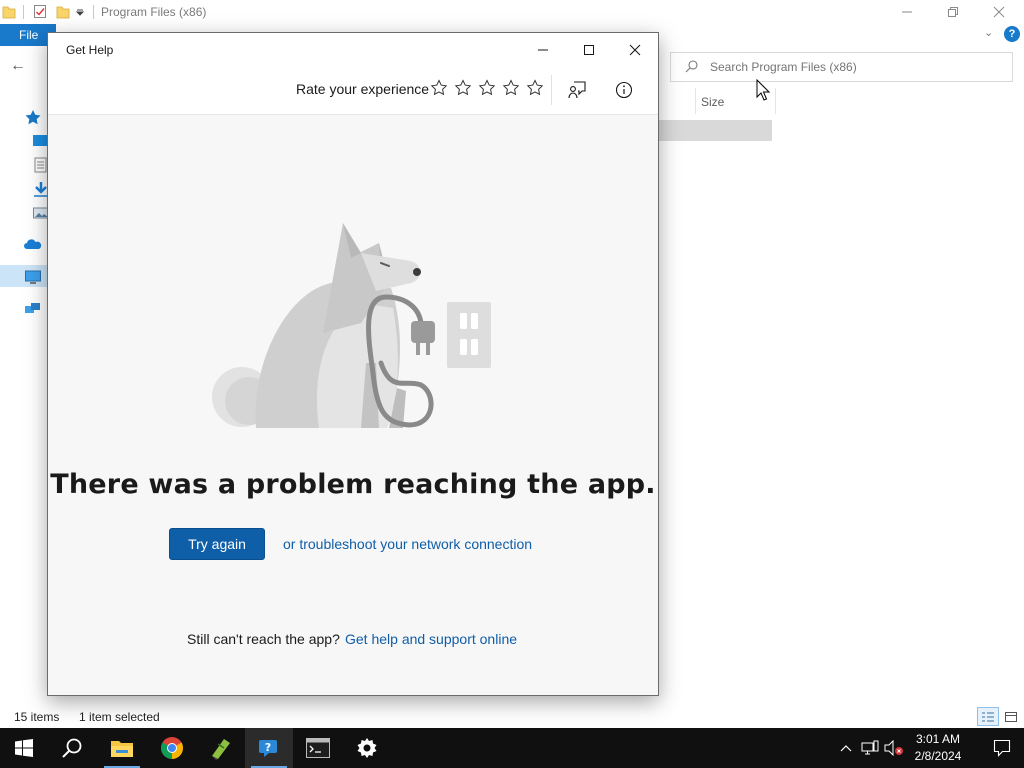  I want to click on start-button, so click(24, 748).